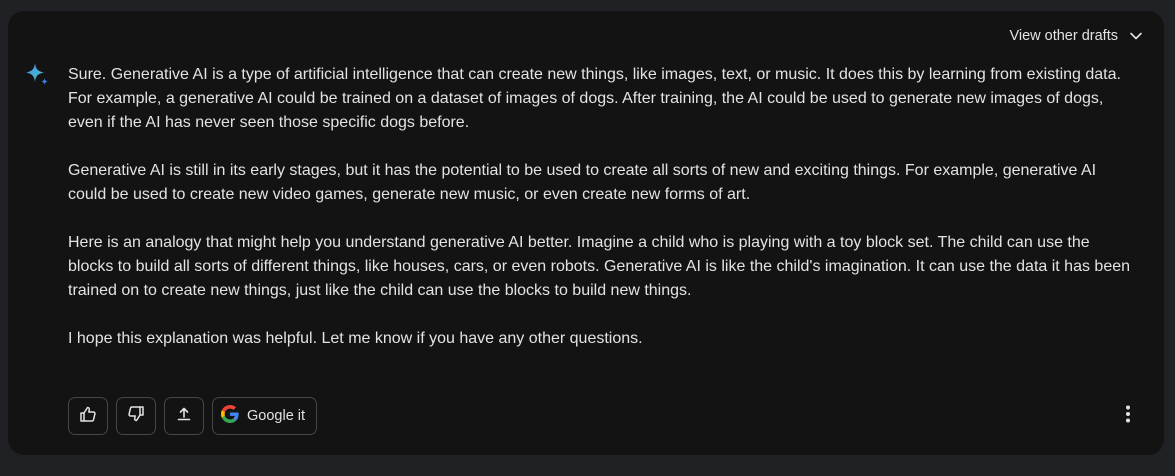 The width and height of the screenshot is (1175, 476). I want to click on more-vertical-icon, so click(1128, 416).